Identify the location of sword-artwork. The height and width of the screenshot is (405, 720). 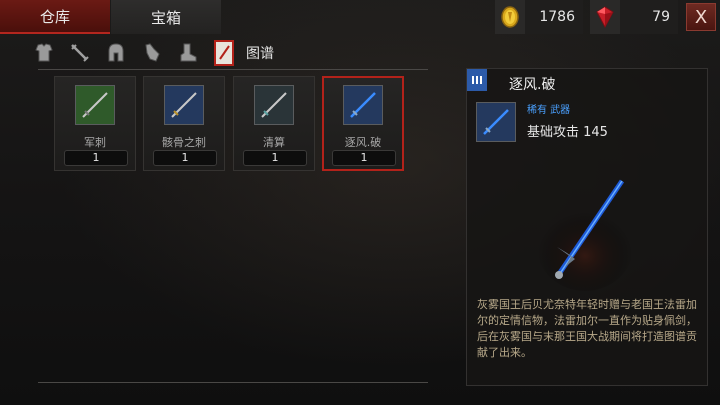
(597, 234).